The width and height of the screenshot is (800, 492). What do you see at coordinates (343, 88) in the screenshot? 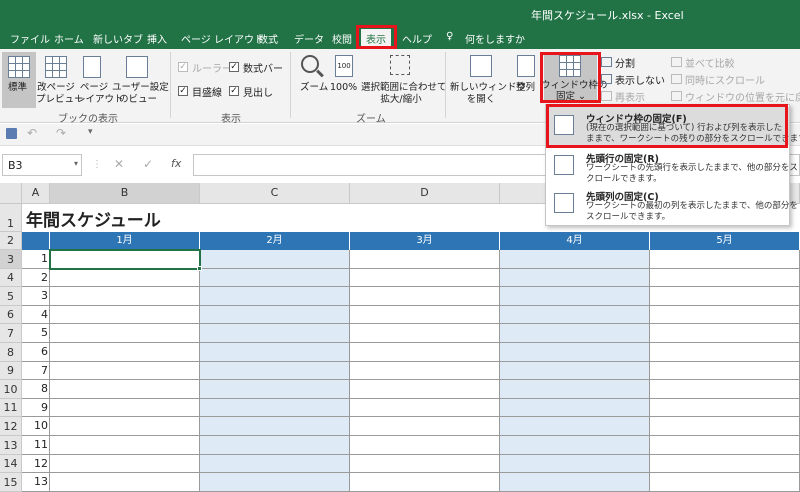
I see `zoom-100-button: 100%` at bounding box center [343, 88].